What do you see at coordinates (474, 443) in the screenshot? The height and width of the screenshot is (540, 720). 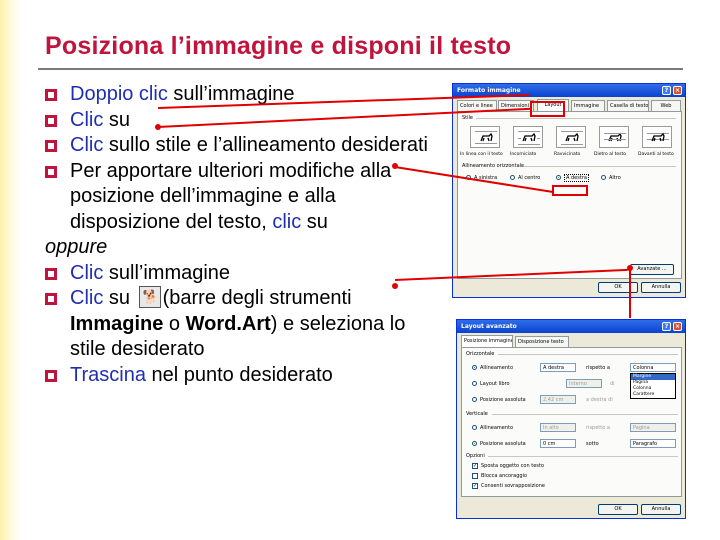 I see `v-absolute-radio` at bounding box center [474, 443].